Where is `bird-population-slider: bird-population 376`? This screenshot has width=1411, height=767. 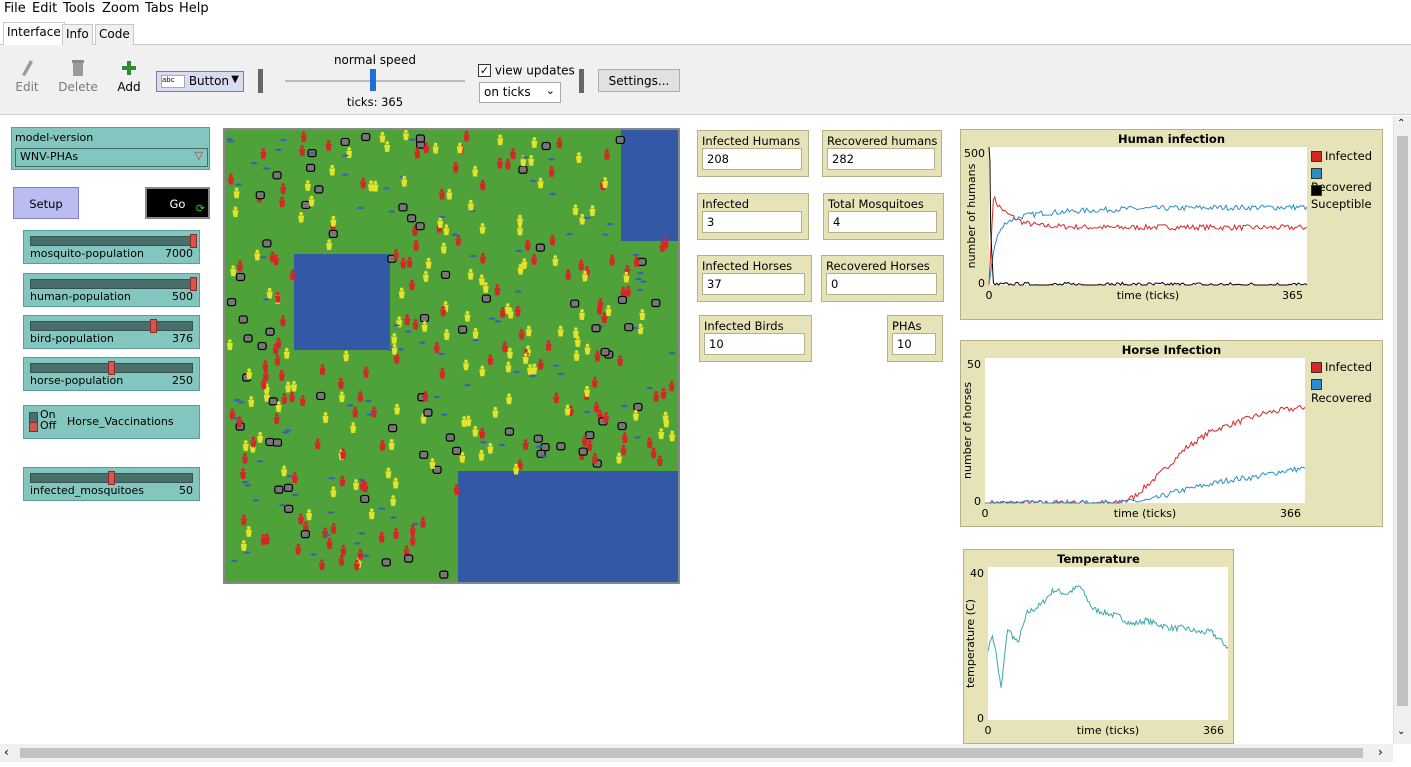 bird-population-slider: bird-population 376 is located at coordinates (111, 332).